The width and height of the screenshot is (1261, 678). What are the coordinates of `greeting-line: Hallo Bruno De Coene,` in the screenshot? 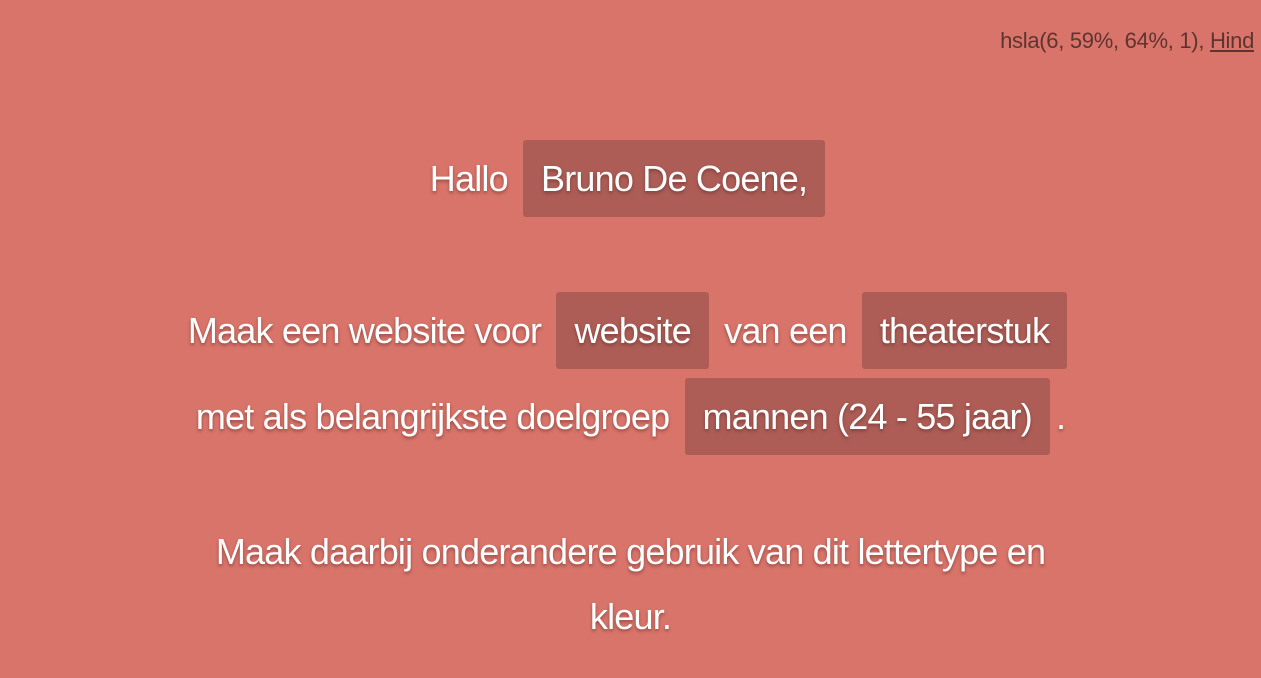 It's located at (630, 178).